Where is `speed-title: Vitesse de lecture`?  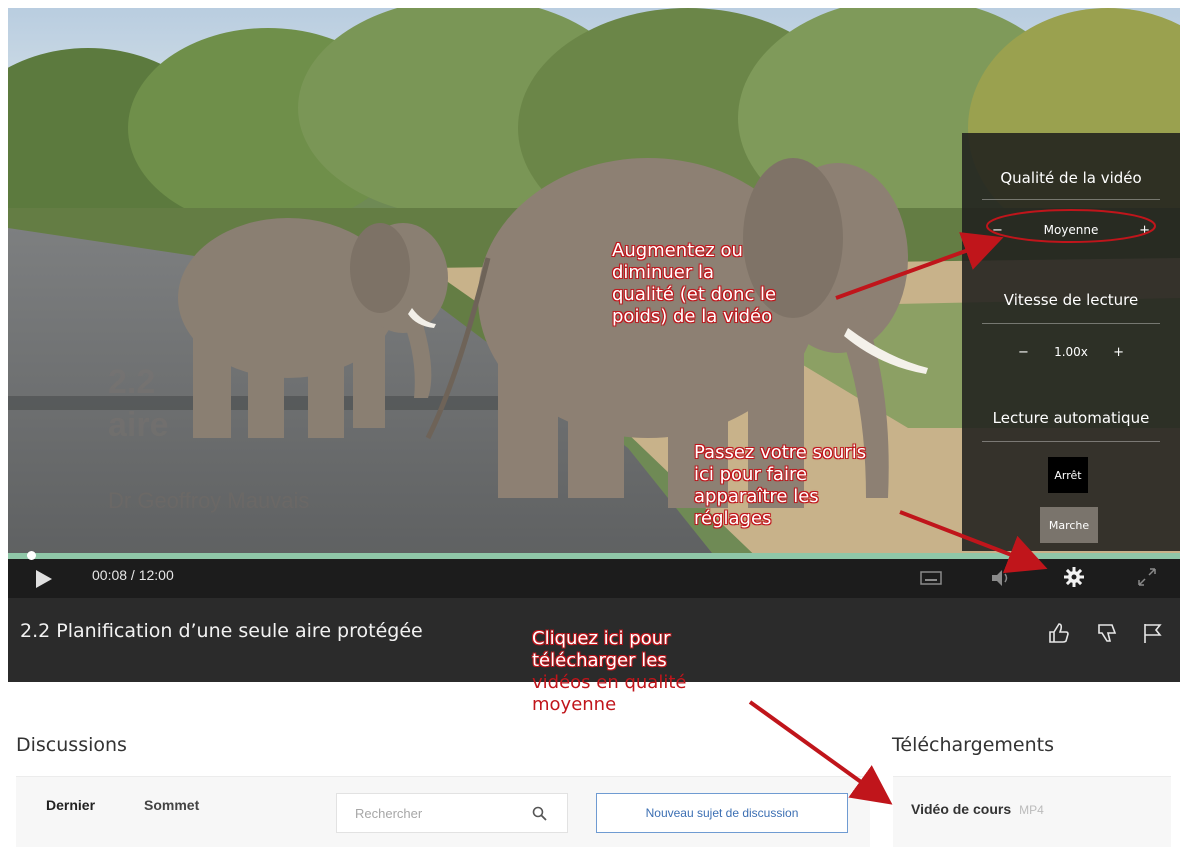
speed-title: Vitesse de lecture is located at coordinates (1071, 300).